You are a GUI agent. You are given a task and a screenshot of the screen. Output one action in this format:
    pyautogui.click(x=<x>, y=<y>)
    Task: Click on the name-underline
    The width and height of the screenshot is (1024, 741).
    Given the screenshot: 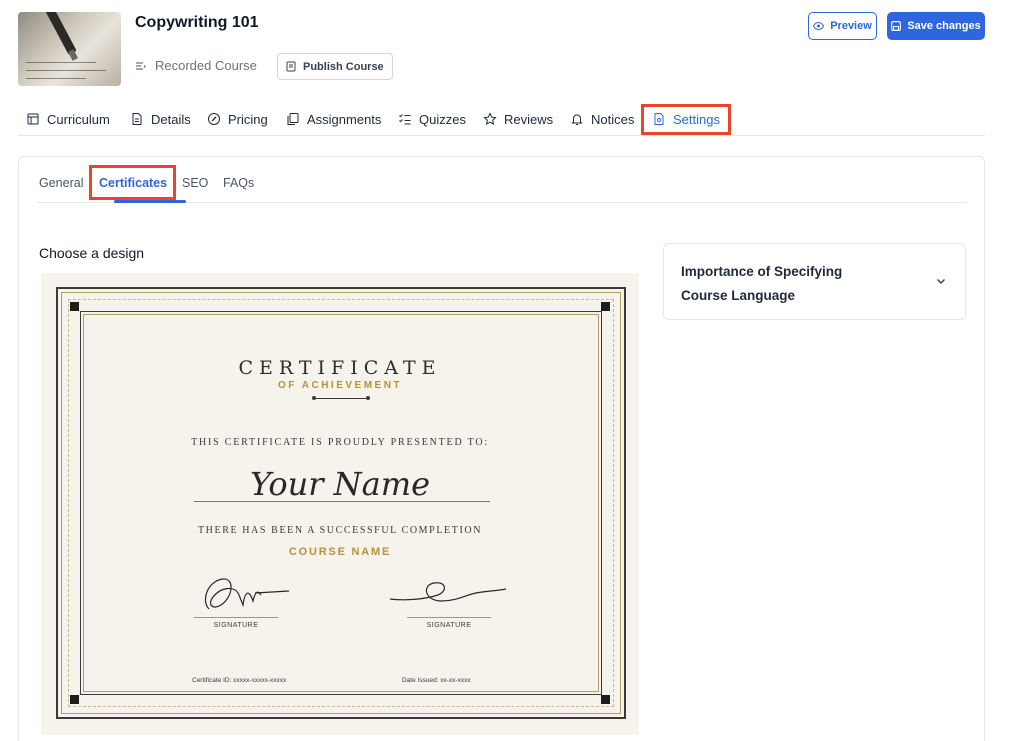 What is the action you would take?
    pyautogui.click(x=342, y=501)
    